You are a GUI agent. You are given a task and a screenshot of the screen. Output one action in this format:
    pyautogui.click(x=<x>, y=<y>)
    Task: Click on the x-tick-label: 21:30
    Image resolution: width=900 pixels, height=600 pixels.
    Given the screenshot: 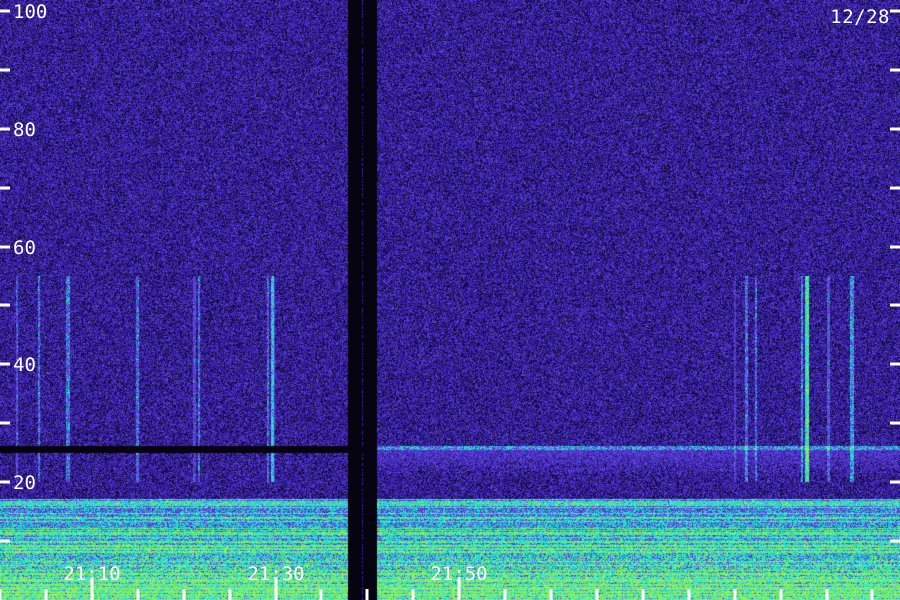 What is the action you would take?
    pyautogui.click(x=275, y=574)
    